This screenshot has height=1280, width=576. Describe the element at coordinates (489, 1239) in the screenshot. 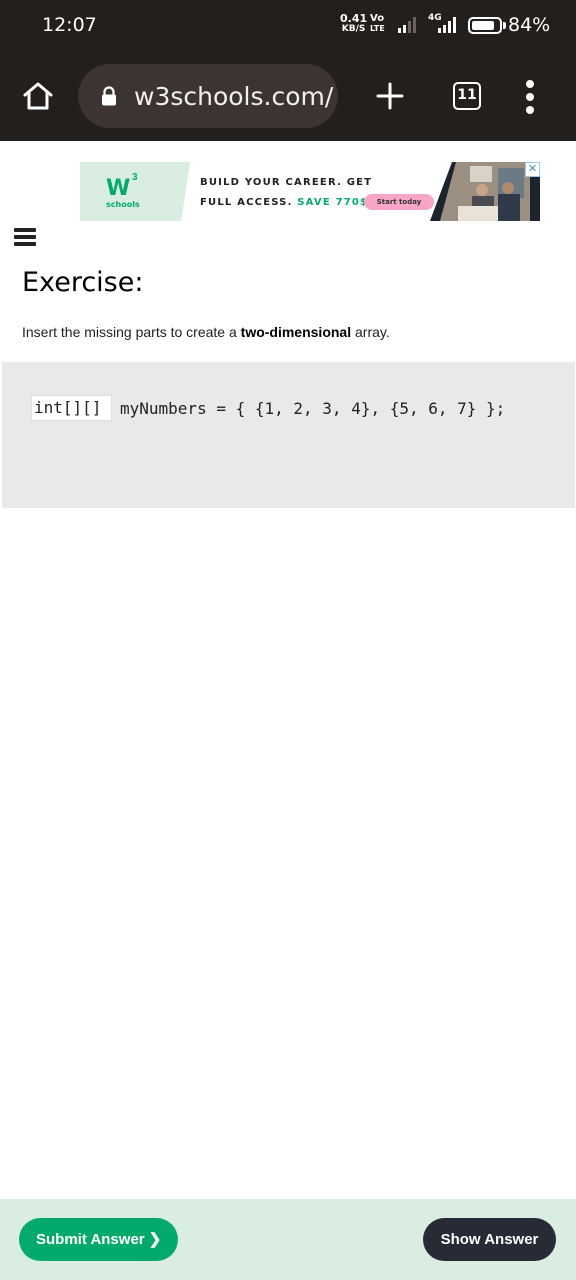

I see `show-answer-button: Show Answer` at that location.